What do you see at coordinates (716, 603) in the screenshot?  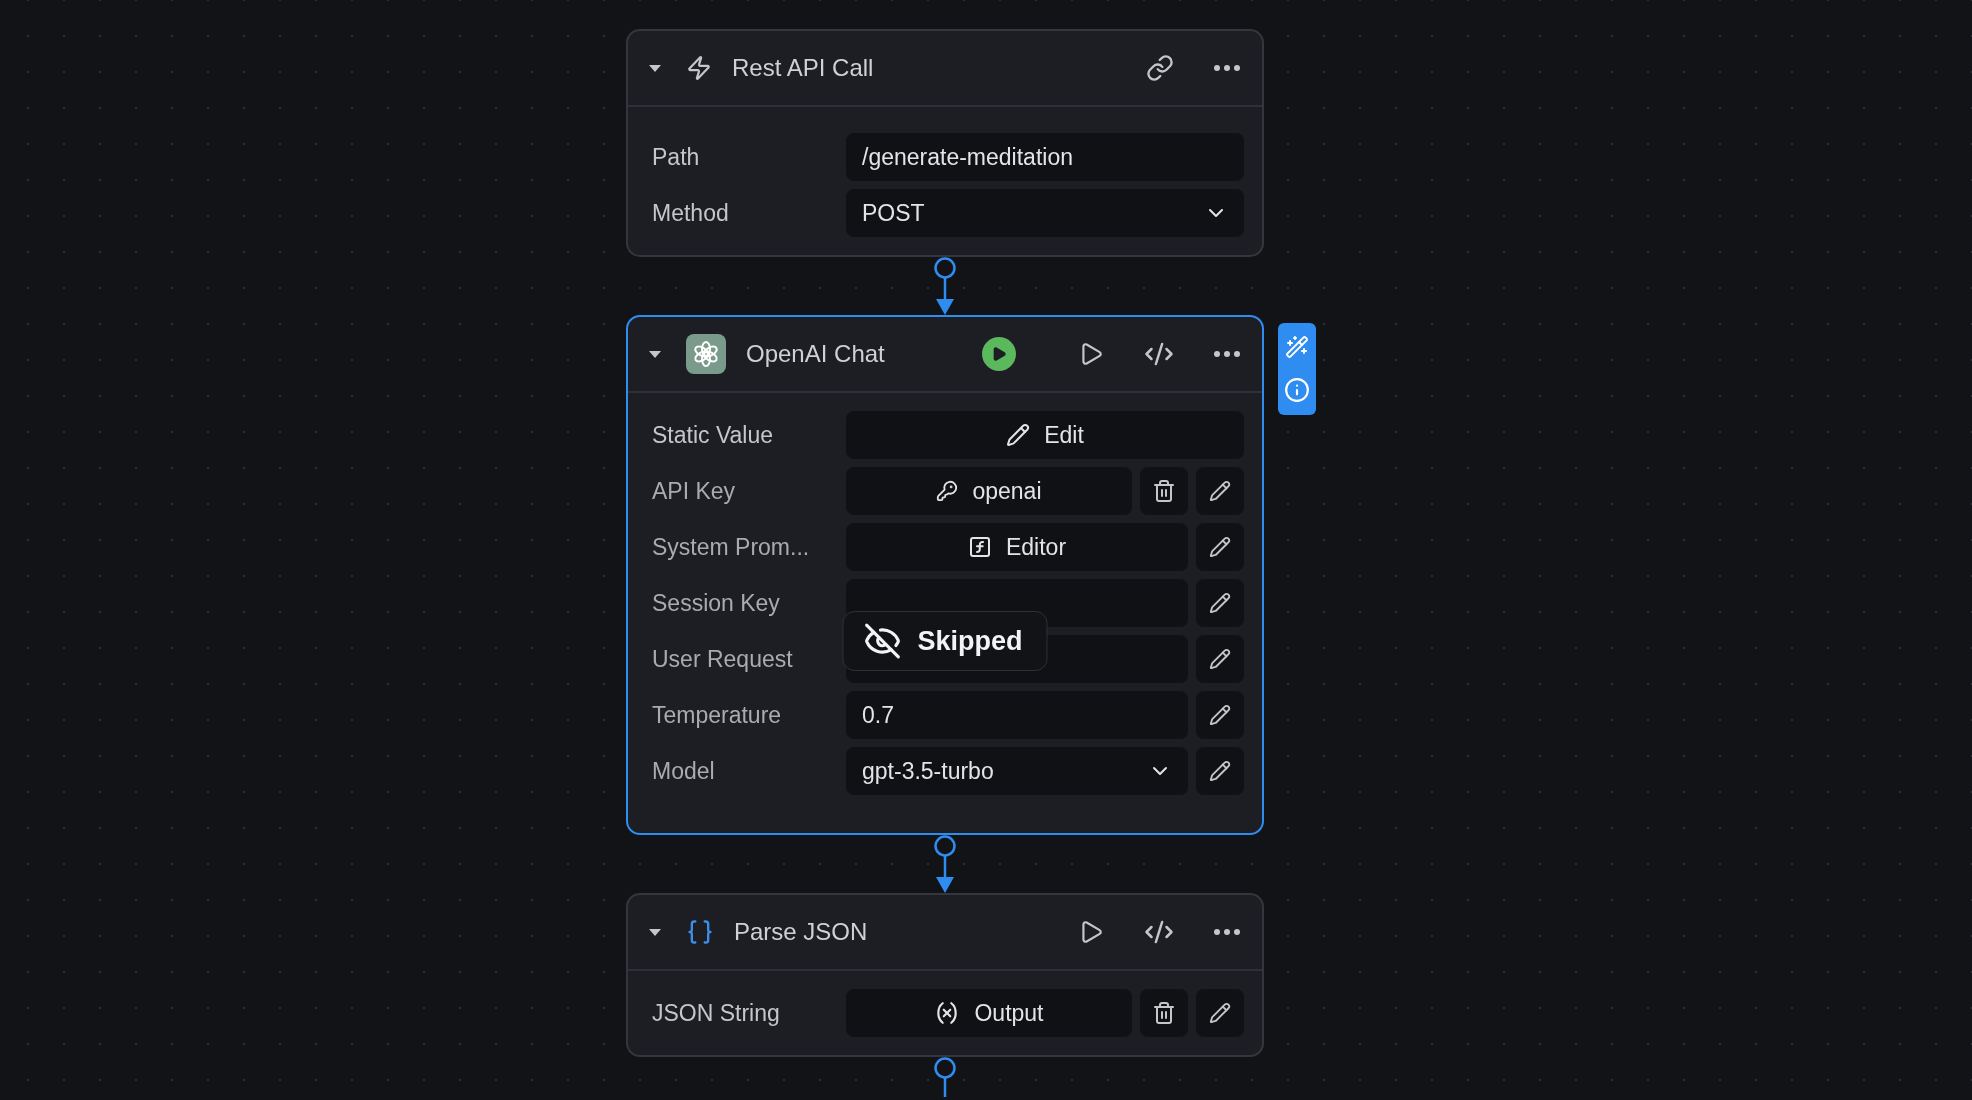 I see `field-label: Session Key` at bounding box center [716, 603].